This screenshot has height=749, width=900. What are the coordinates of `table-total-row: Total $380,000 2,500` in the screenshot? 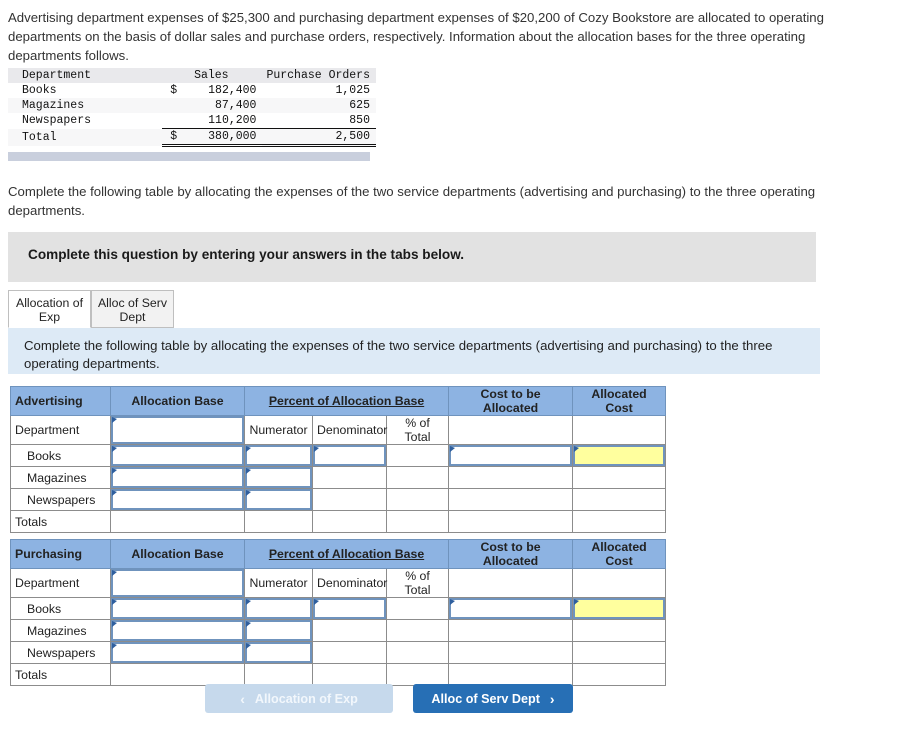 It's located at (192, 137).